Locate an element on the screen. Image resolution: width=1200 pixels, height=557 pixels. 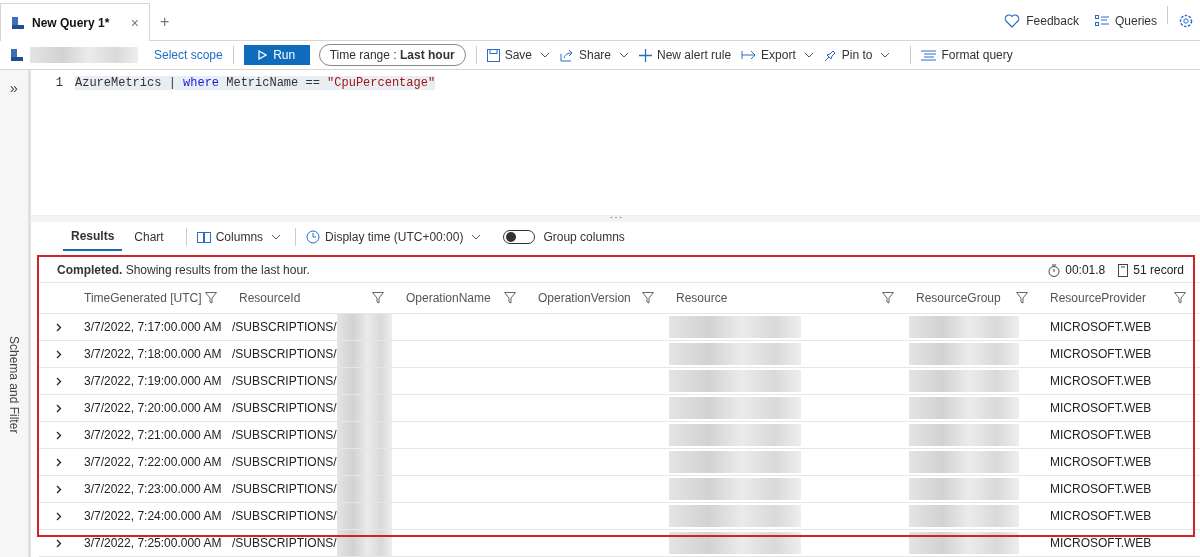
toolbar-button: Share is located at coordinates (595, 55).